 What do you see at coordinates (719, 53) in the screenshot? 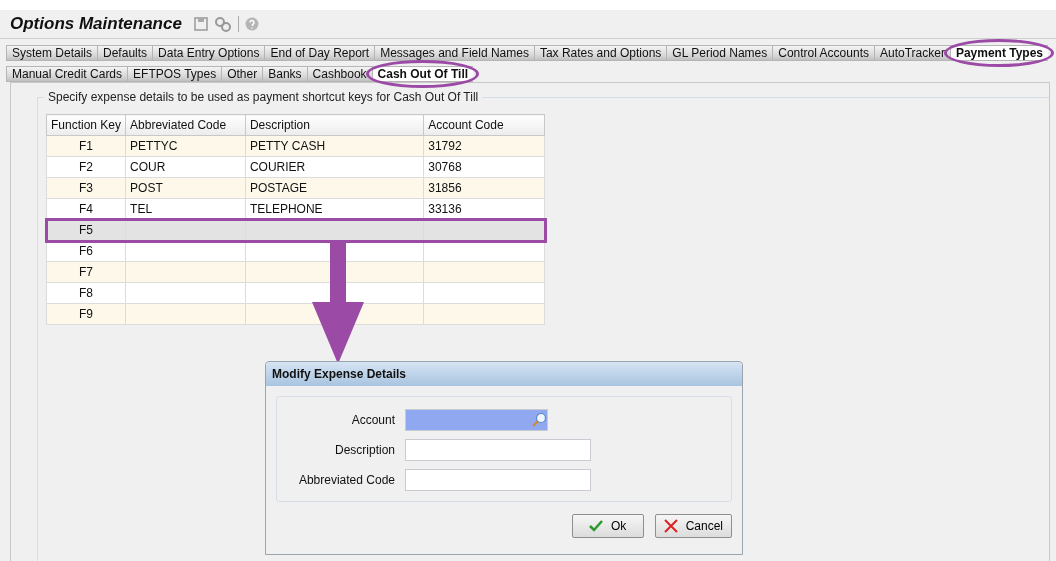
I see `tab: GL Period Names` at bounding box center [719, 53].